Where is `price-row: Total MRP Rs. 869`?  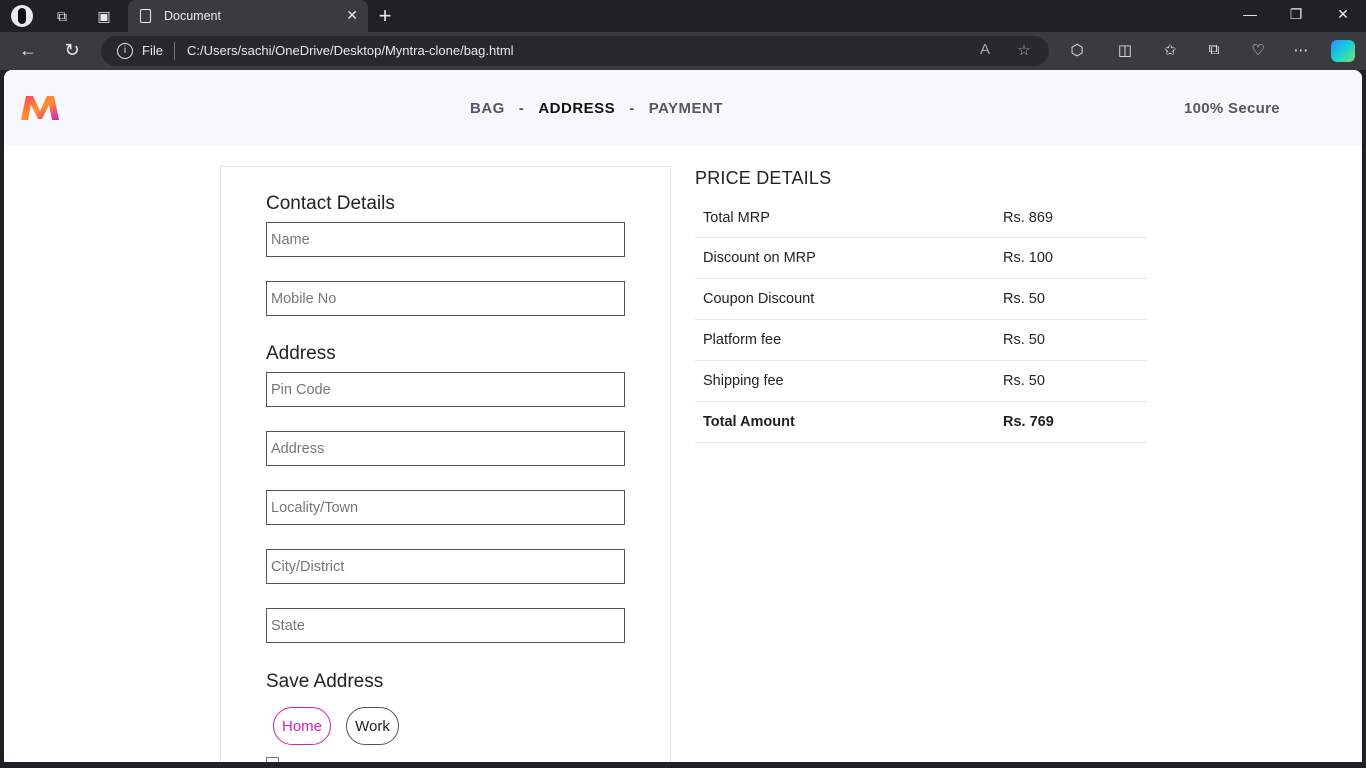 price-row: Total MRP Rs. 869 is located at coordinates (921, 220).